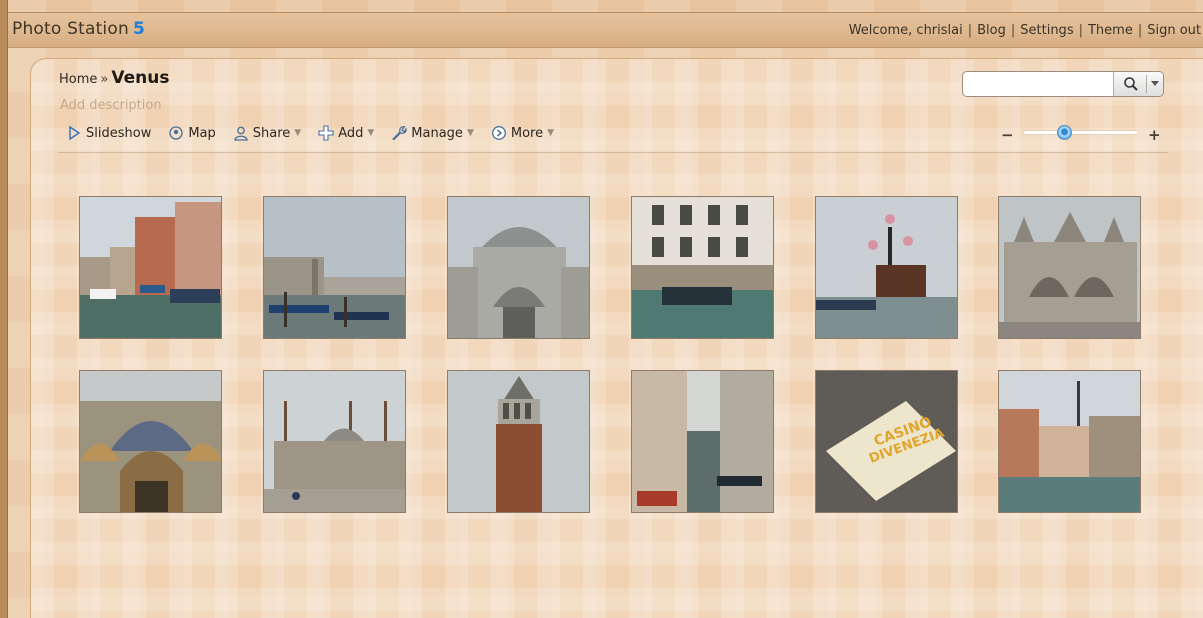 The width and height of the screenshot is (1203, 618). I want to click on map-button: Map, so click(192, 133).